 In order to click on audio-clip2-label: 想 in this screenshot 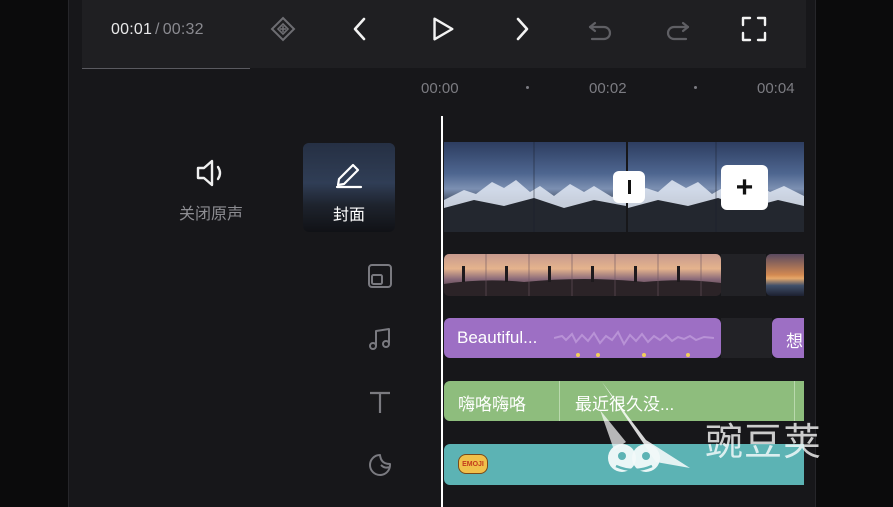, I will do `click(794, 341)`.